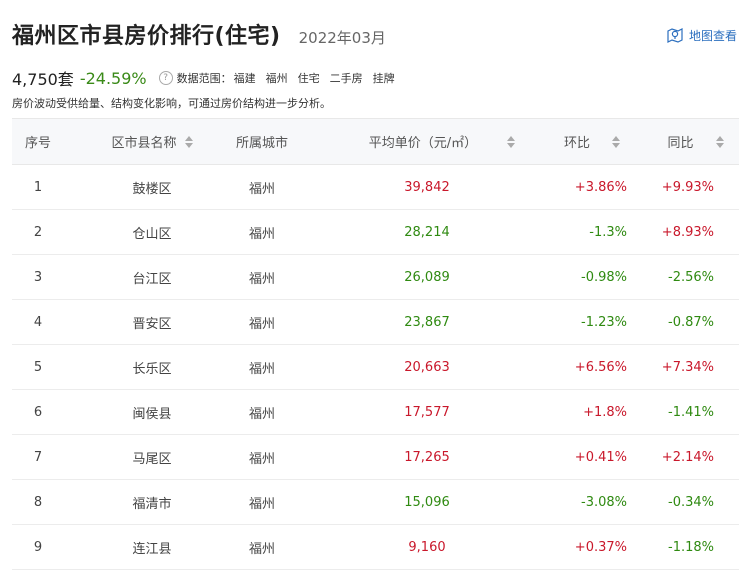 The width and height of the screenshot is (751, 585). Describe the element at coordinates (152, 547) in the screenshot. I see `district-name-cell: 连江县` at that location.